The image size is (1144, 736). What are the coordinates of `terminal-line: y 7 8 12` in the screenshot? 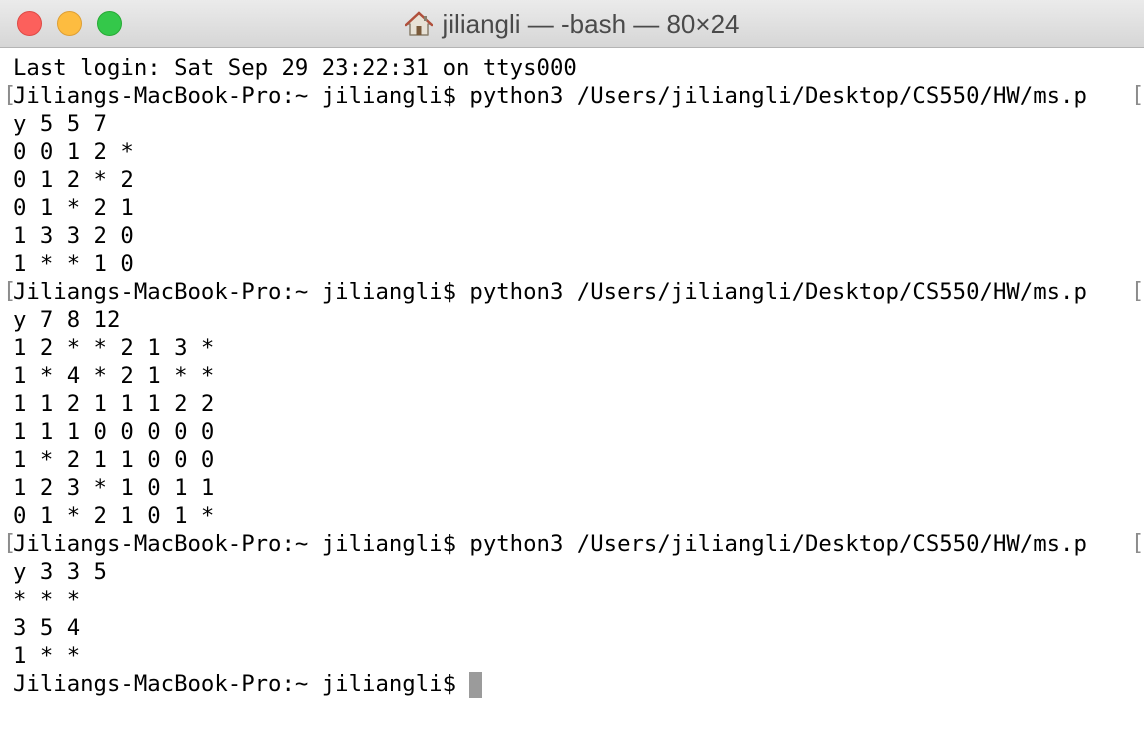 It's located at (67, 320).